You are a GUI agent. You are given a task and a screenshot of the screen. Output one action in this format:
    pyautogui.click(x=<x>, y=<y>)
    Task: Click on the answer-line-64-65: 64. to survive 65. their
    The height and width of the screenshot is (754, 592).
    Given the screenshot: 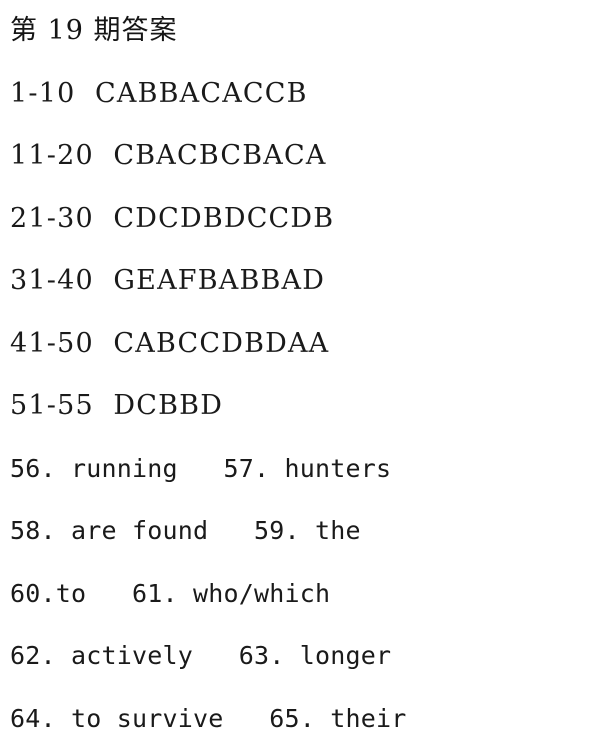 What is the action you would take?
    pyautogui.click(x=208, y=718)
    